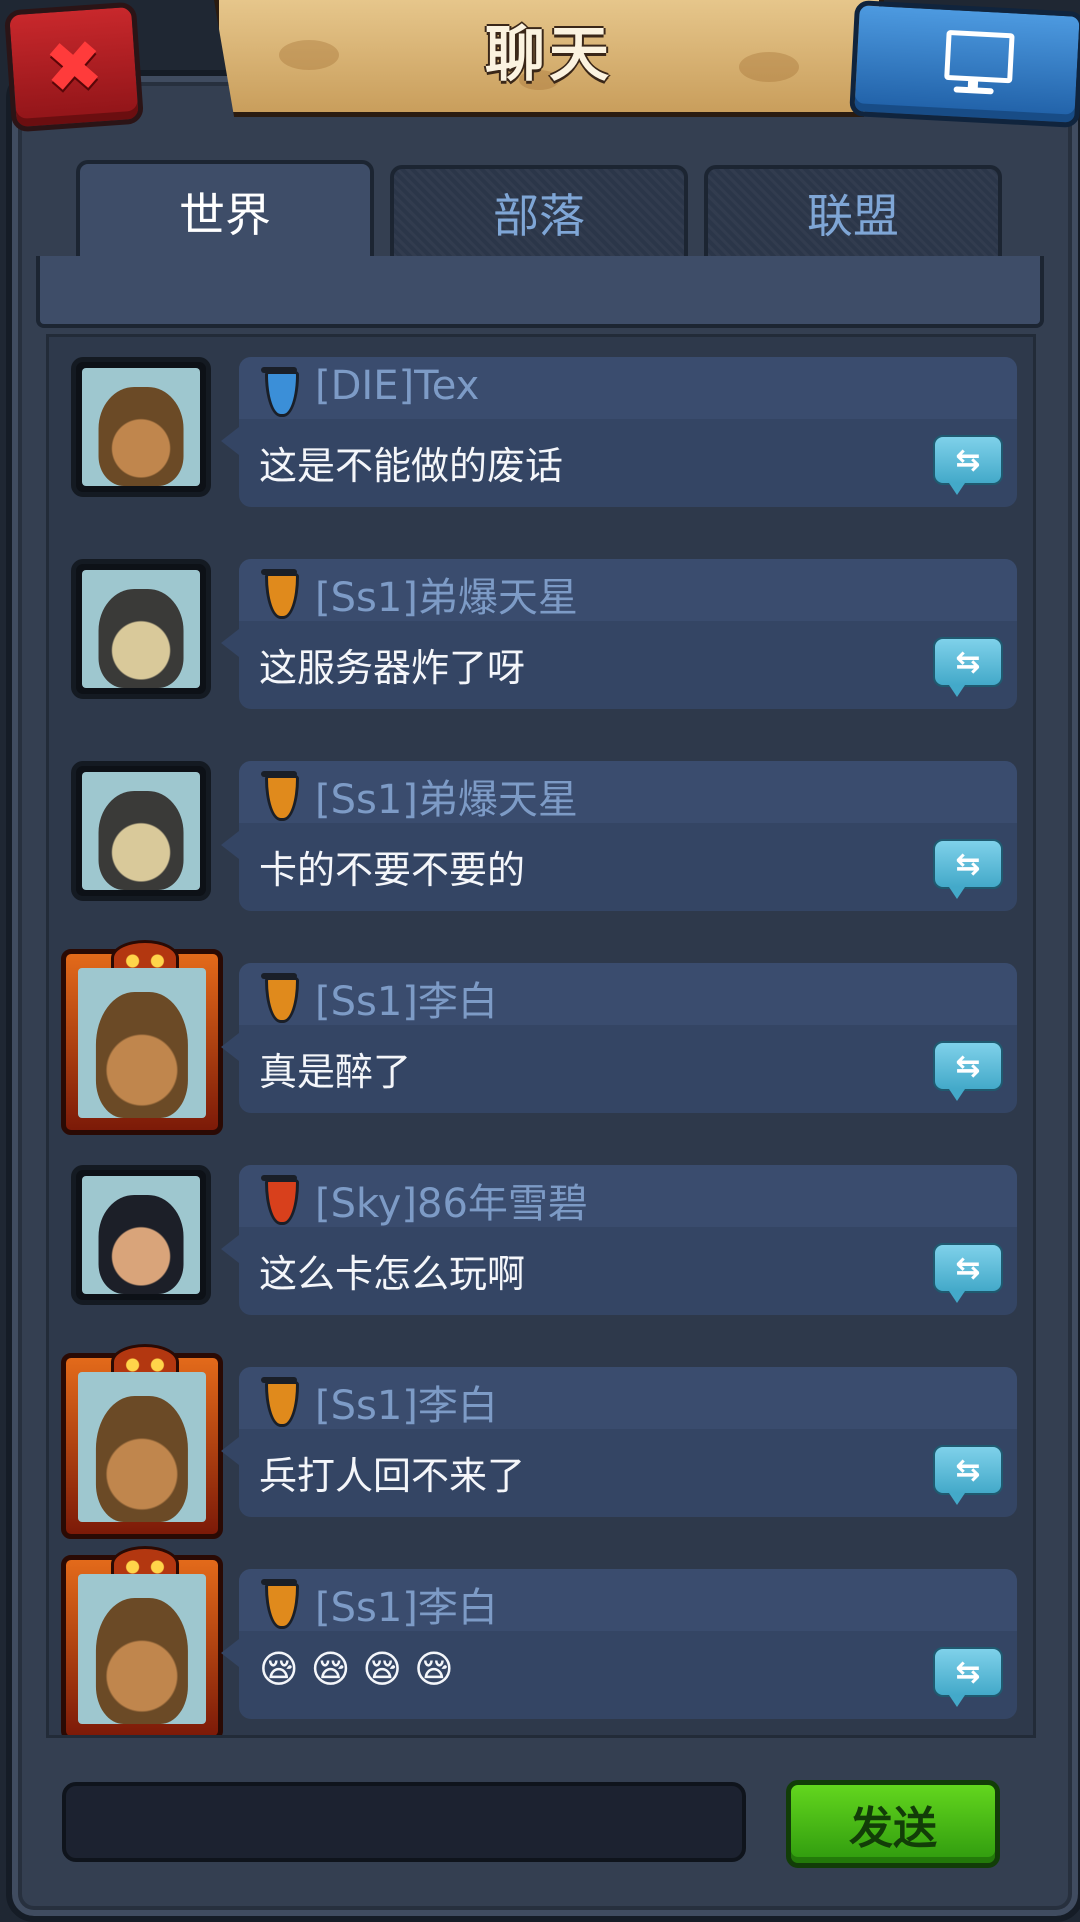 The width and height of the screenshot is (1080, 1922). Describe the element at coordinates (619, 1442) in the screenshot. I see `message-bubble: [Ss1]李白 兵打人回不来了 ⇆` at that location.